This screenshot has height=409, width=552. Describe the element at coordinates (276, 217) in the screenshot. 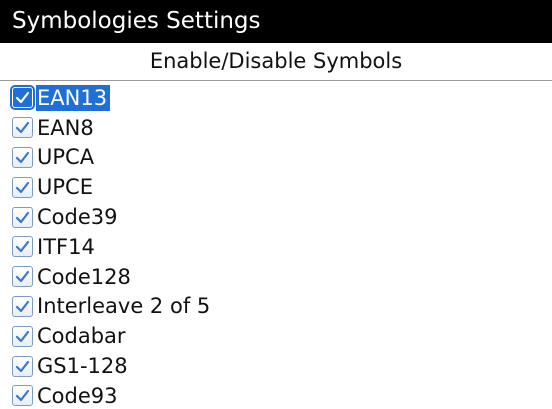

I see `symbol-row-code39: Code39` at that location.